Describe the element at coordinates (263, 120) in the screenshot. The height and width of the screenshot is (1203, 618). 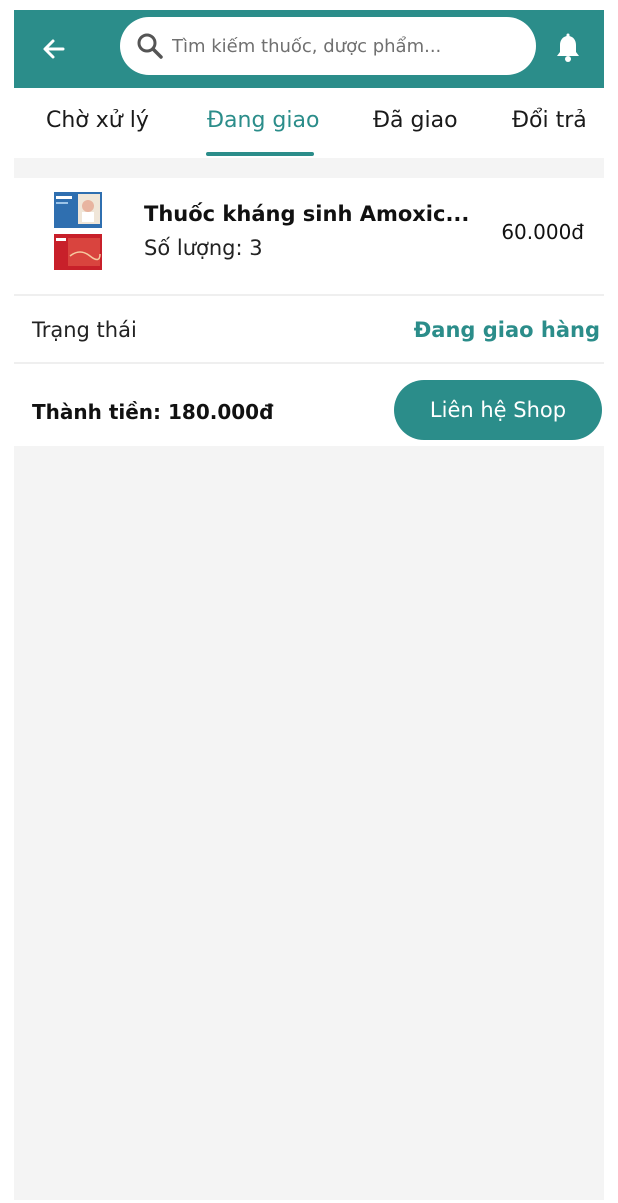
I see `tab-shipping: Đang giao` at that location.